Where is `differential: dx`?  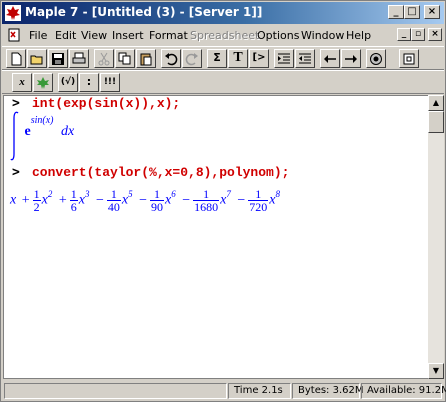
differential: dx is located at coordinates (68, 132).